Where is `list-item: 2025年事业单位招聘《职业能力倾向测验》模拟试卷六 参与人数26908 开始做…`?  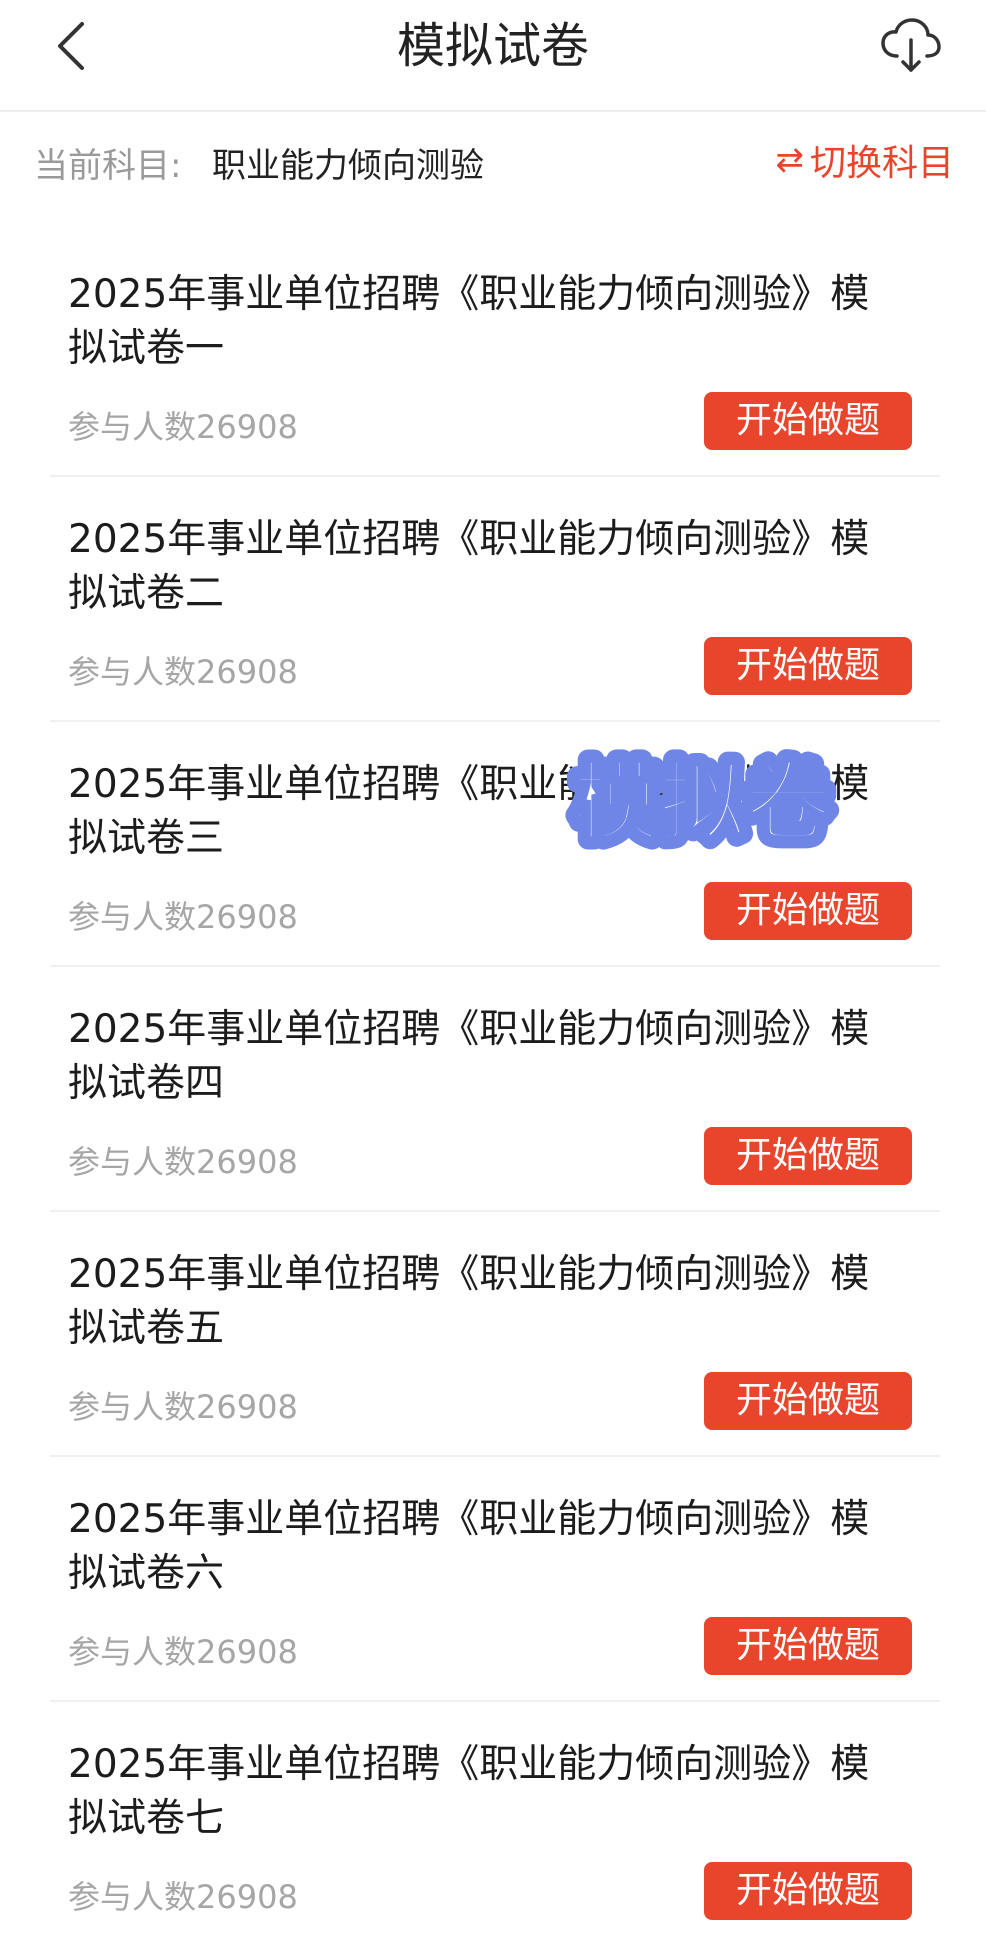
list-item: 2025年事业单位招聘《职业能力倾向测验》模拟试卷六 参与人数26908 开始做… is located at coordinates (495, 1579).